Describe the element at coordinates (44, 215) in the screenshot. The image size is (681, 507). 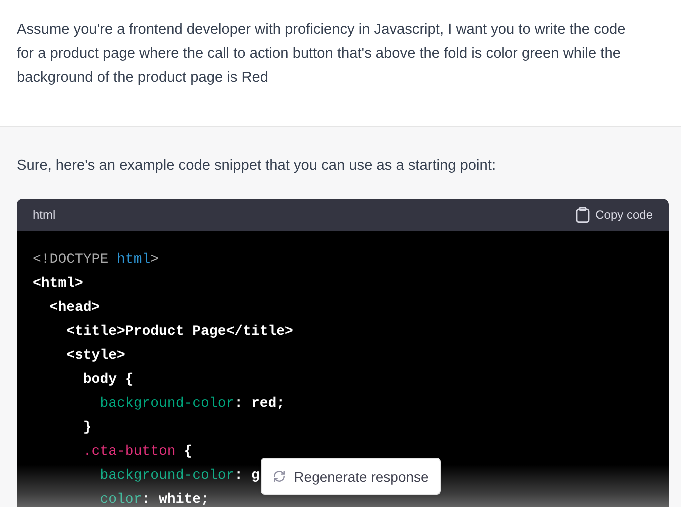
I see `code-language: html` at that location.